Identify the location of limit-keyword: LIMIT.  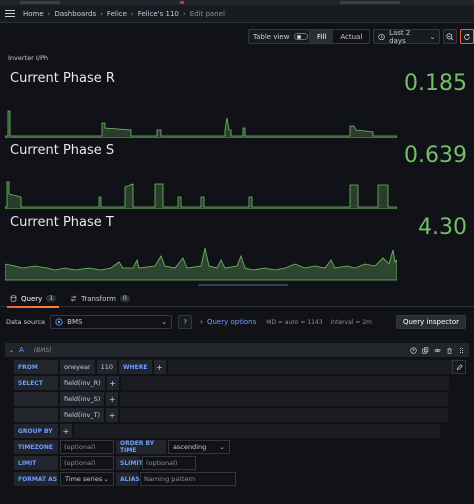
(36, 463).